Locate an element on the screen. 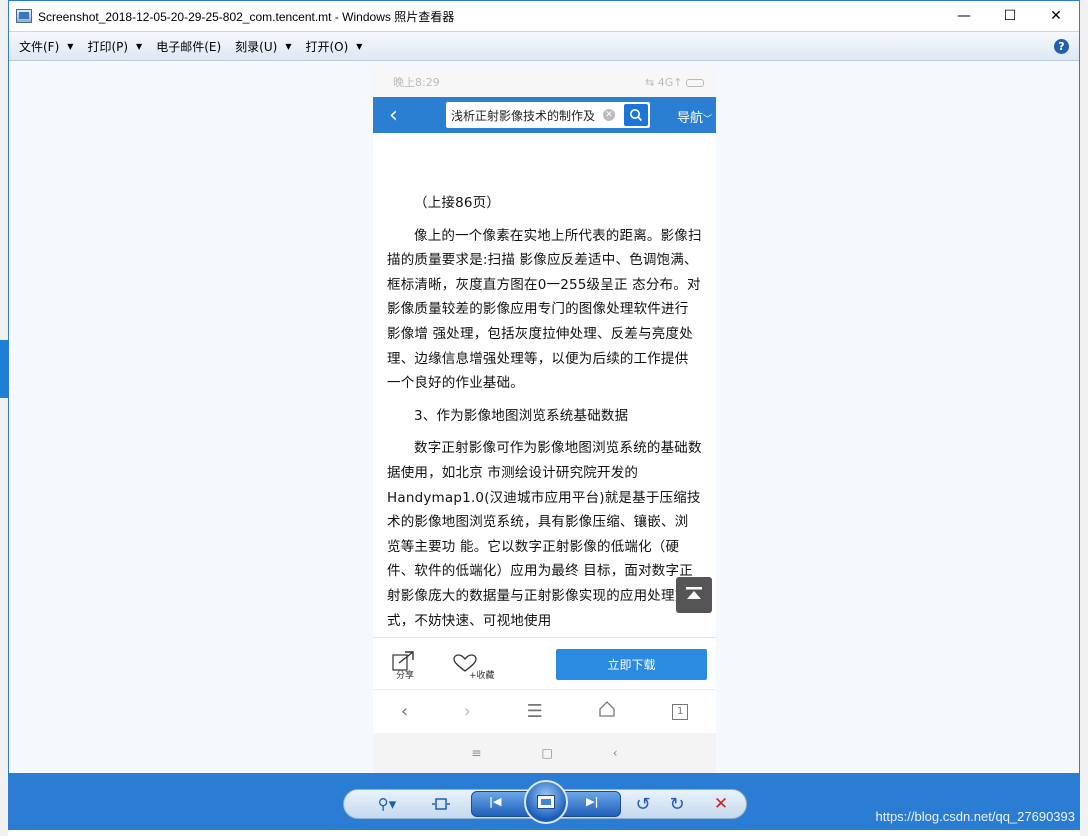 This screenshot has height=836, width=1088. back-arrow-icon: ‹ is located at coordinates (393, 115).